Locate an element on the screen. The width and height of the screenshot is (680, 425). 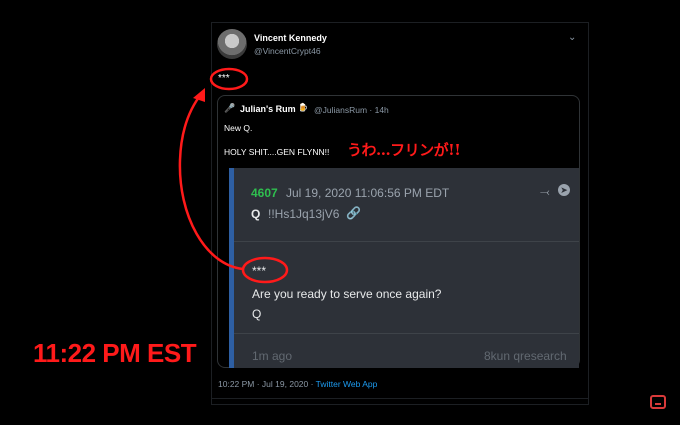
author-handle: @VincentCrypt46 is located at coordinates (287, 51).